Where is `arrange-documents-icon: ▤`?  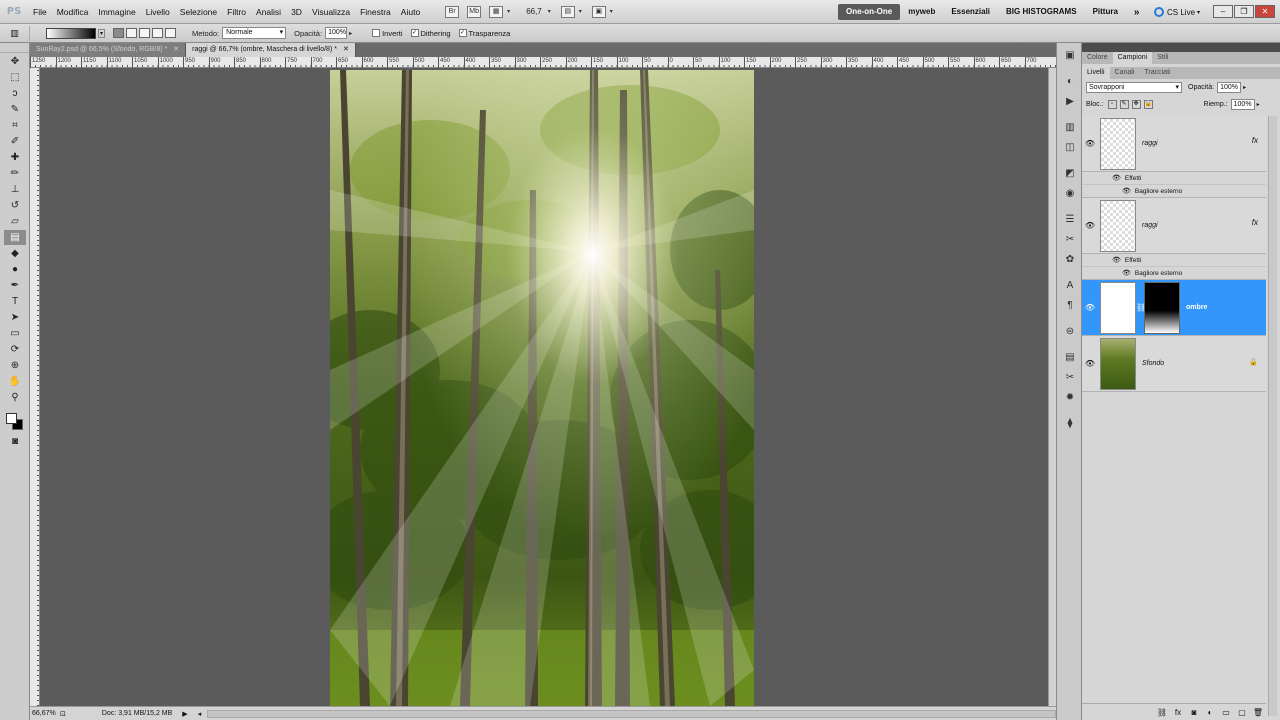
arrange-documents-icon: ▤ is located at coordinates (567, 11).